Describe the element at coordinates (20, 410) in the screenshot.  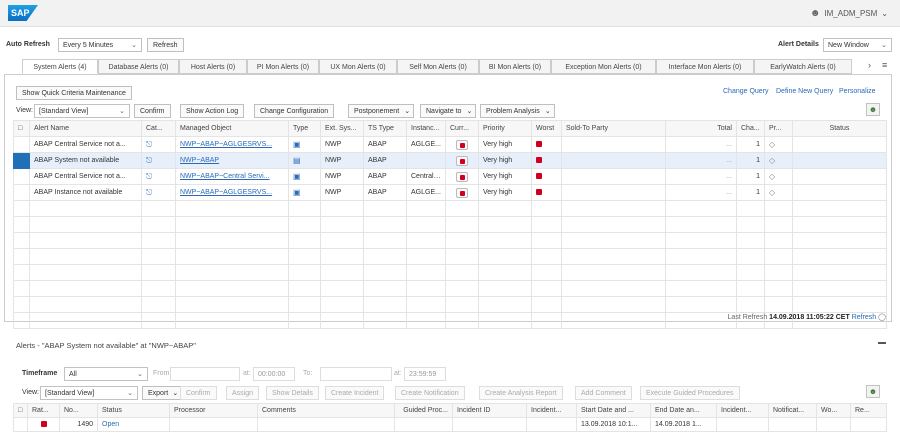
I see `details-select-all-icon: □` at that location.